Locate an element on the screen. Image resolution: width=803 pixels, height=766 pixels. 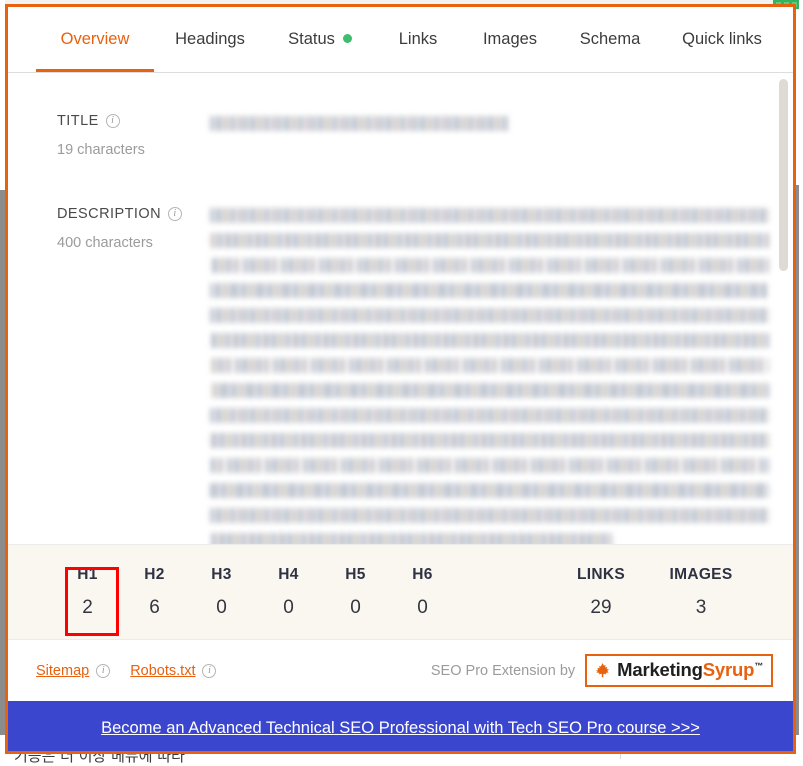
stat-links-value: 29 is located at coordinates (601, 608).